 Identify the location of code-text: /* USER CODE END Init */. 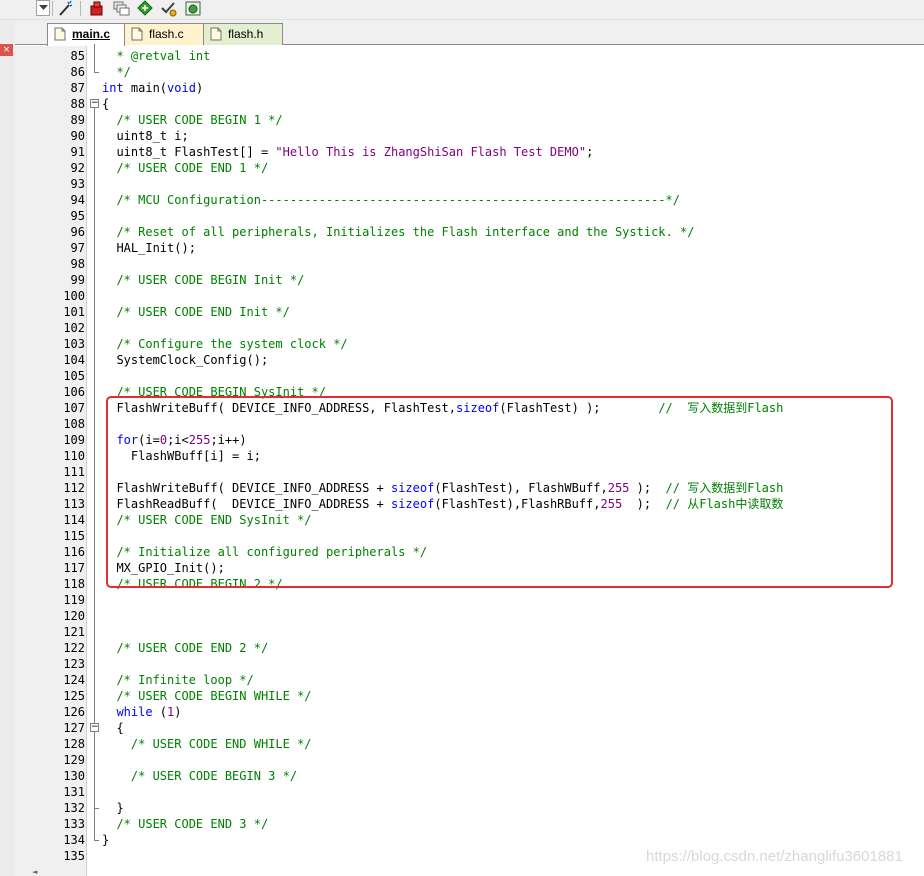
(196, 312).